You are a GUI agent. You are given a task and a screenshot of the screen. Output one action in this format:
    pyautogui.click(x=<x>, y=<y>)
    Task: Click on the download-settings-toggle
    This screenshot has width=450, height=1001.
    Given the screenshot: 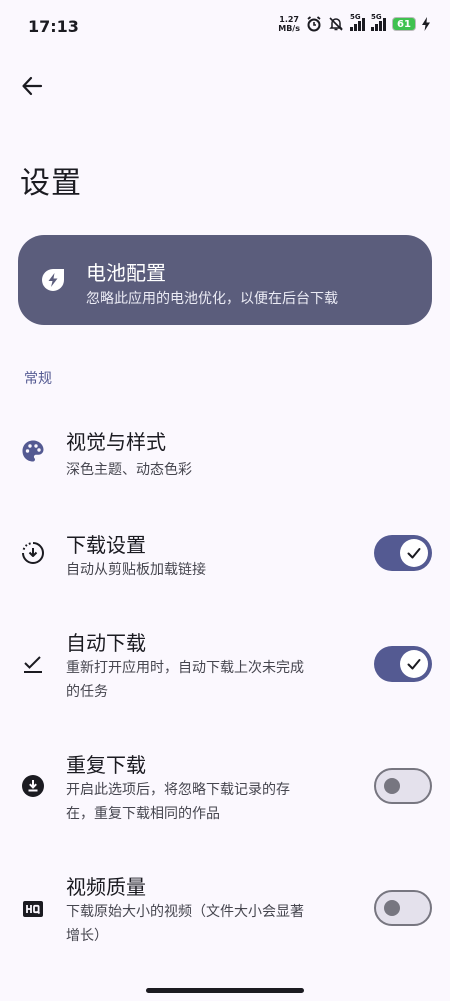 What is the action you would take?
    pyautogui.click(x=403, y=553)
    